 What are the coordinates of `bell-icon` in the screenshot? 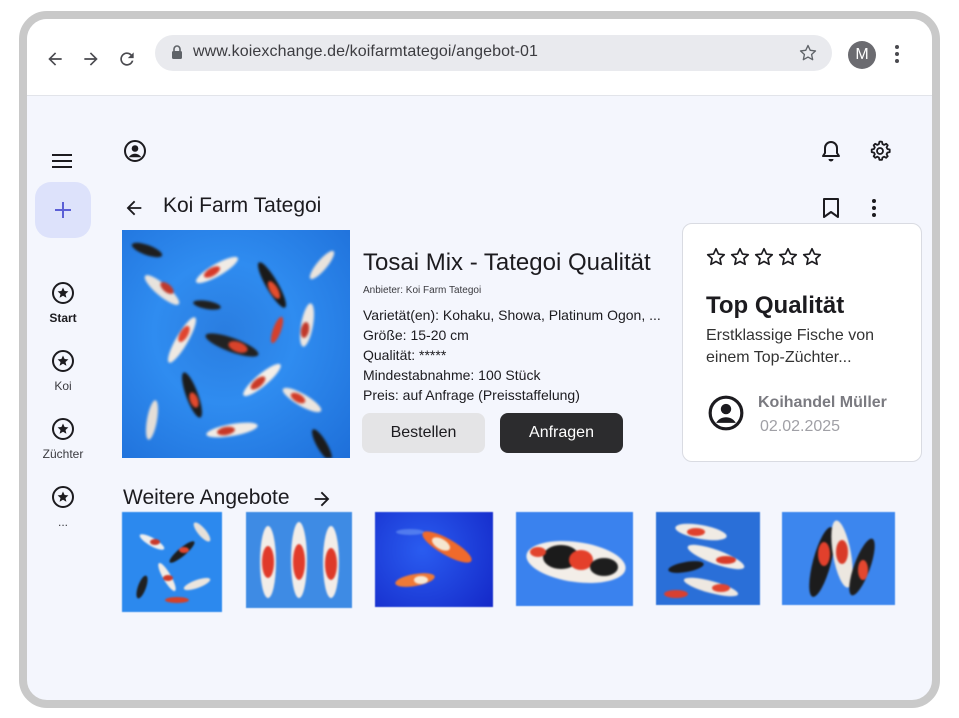 It's located at (831, 153).